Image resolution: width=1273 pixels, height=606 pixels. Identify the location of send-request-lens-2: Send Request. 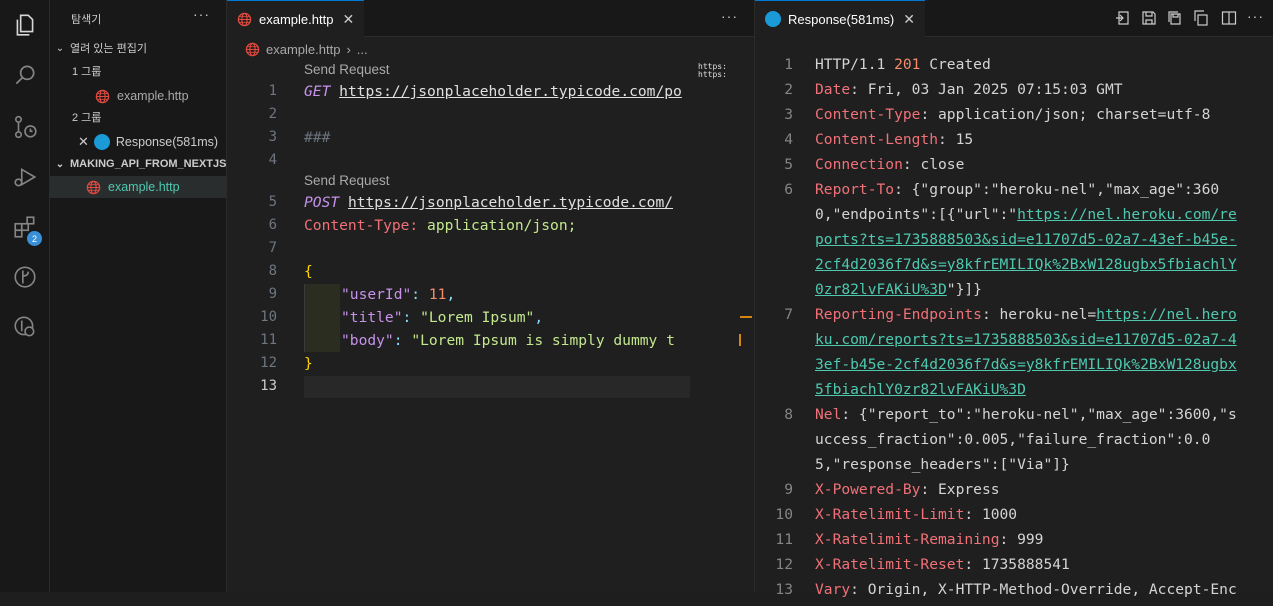
(347, 180).